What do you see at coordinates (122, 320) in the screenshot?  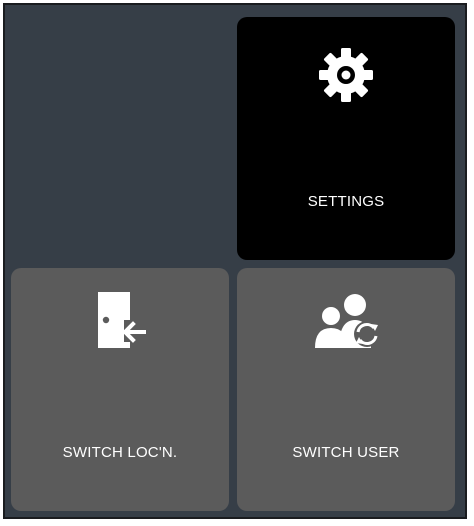 I see `door-exit-icon` at bounding box center [122, 320].